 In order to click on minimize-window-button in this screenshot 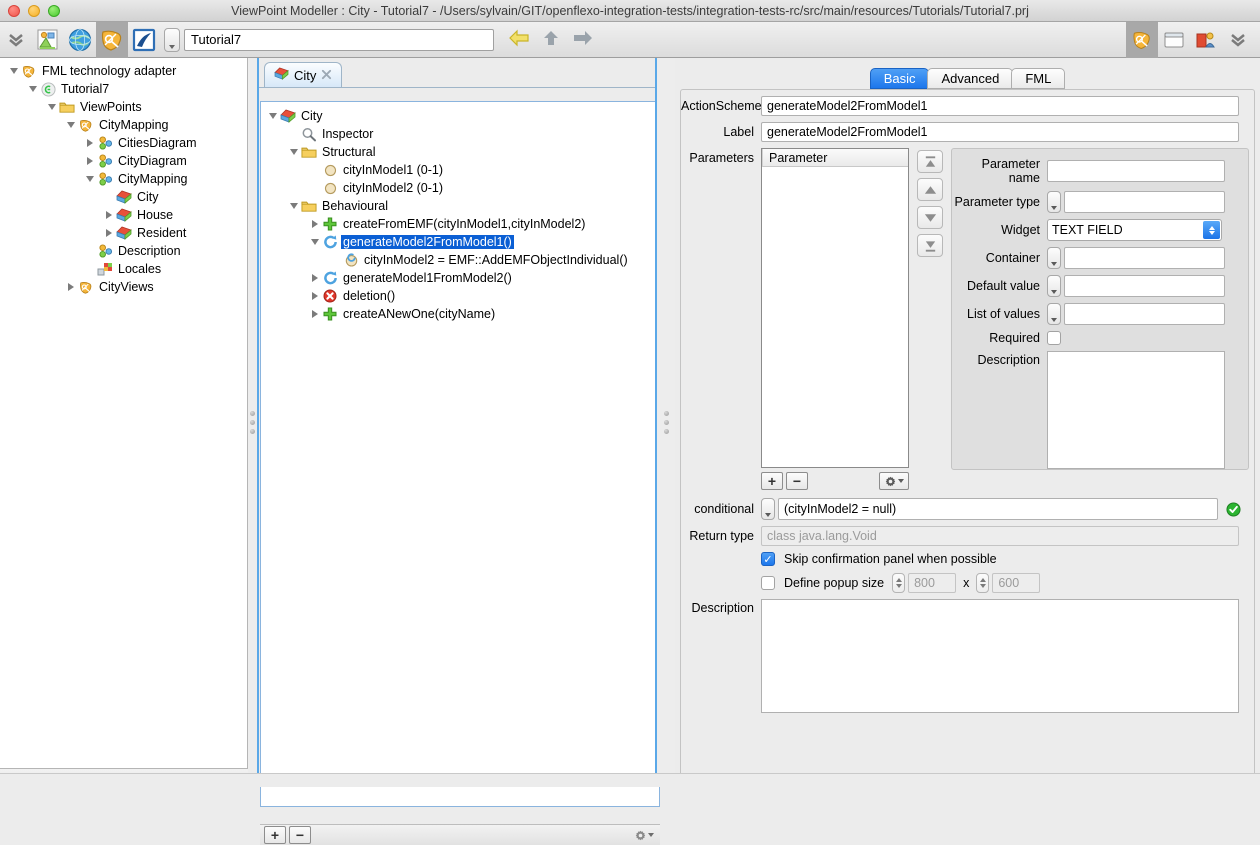, I will do `click(34, 11)`.